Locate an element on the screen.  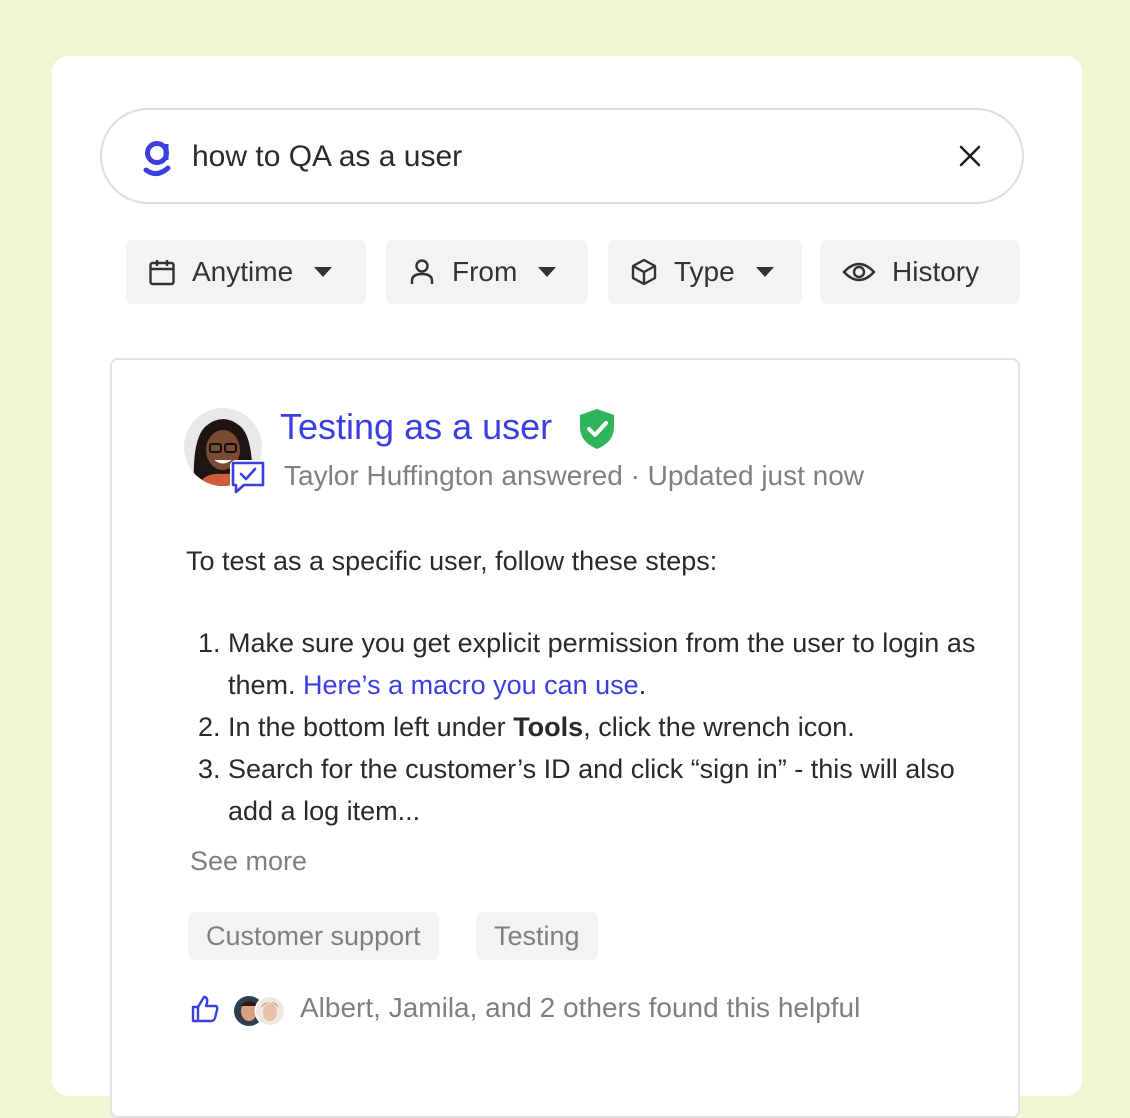
macro-link: Here’s a macro you can use is located at coordinates (471, 685).